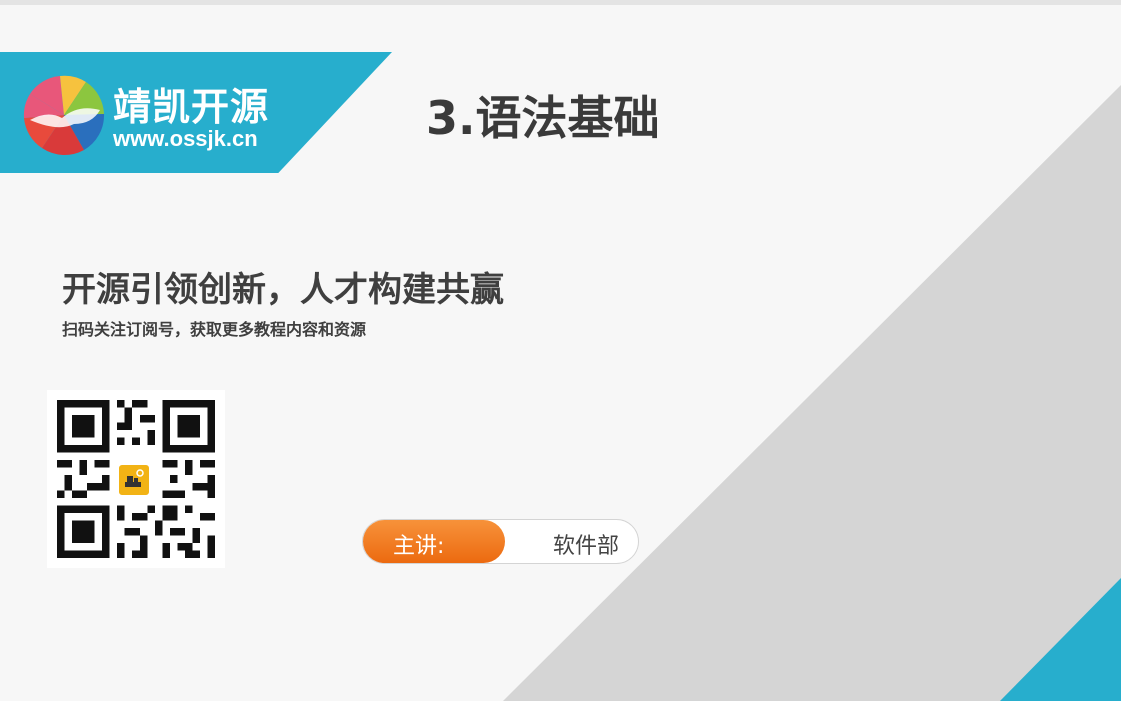 This screenshot has width=1121, height=701. I want to click on brand-url: www.ossjk.cn, so click(185, 139).